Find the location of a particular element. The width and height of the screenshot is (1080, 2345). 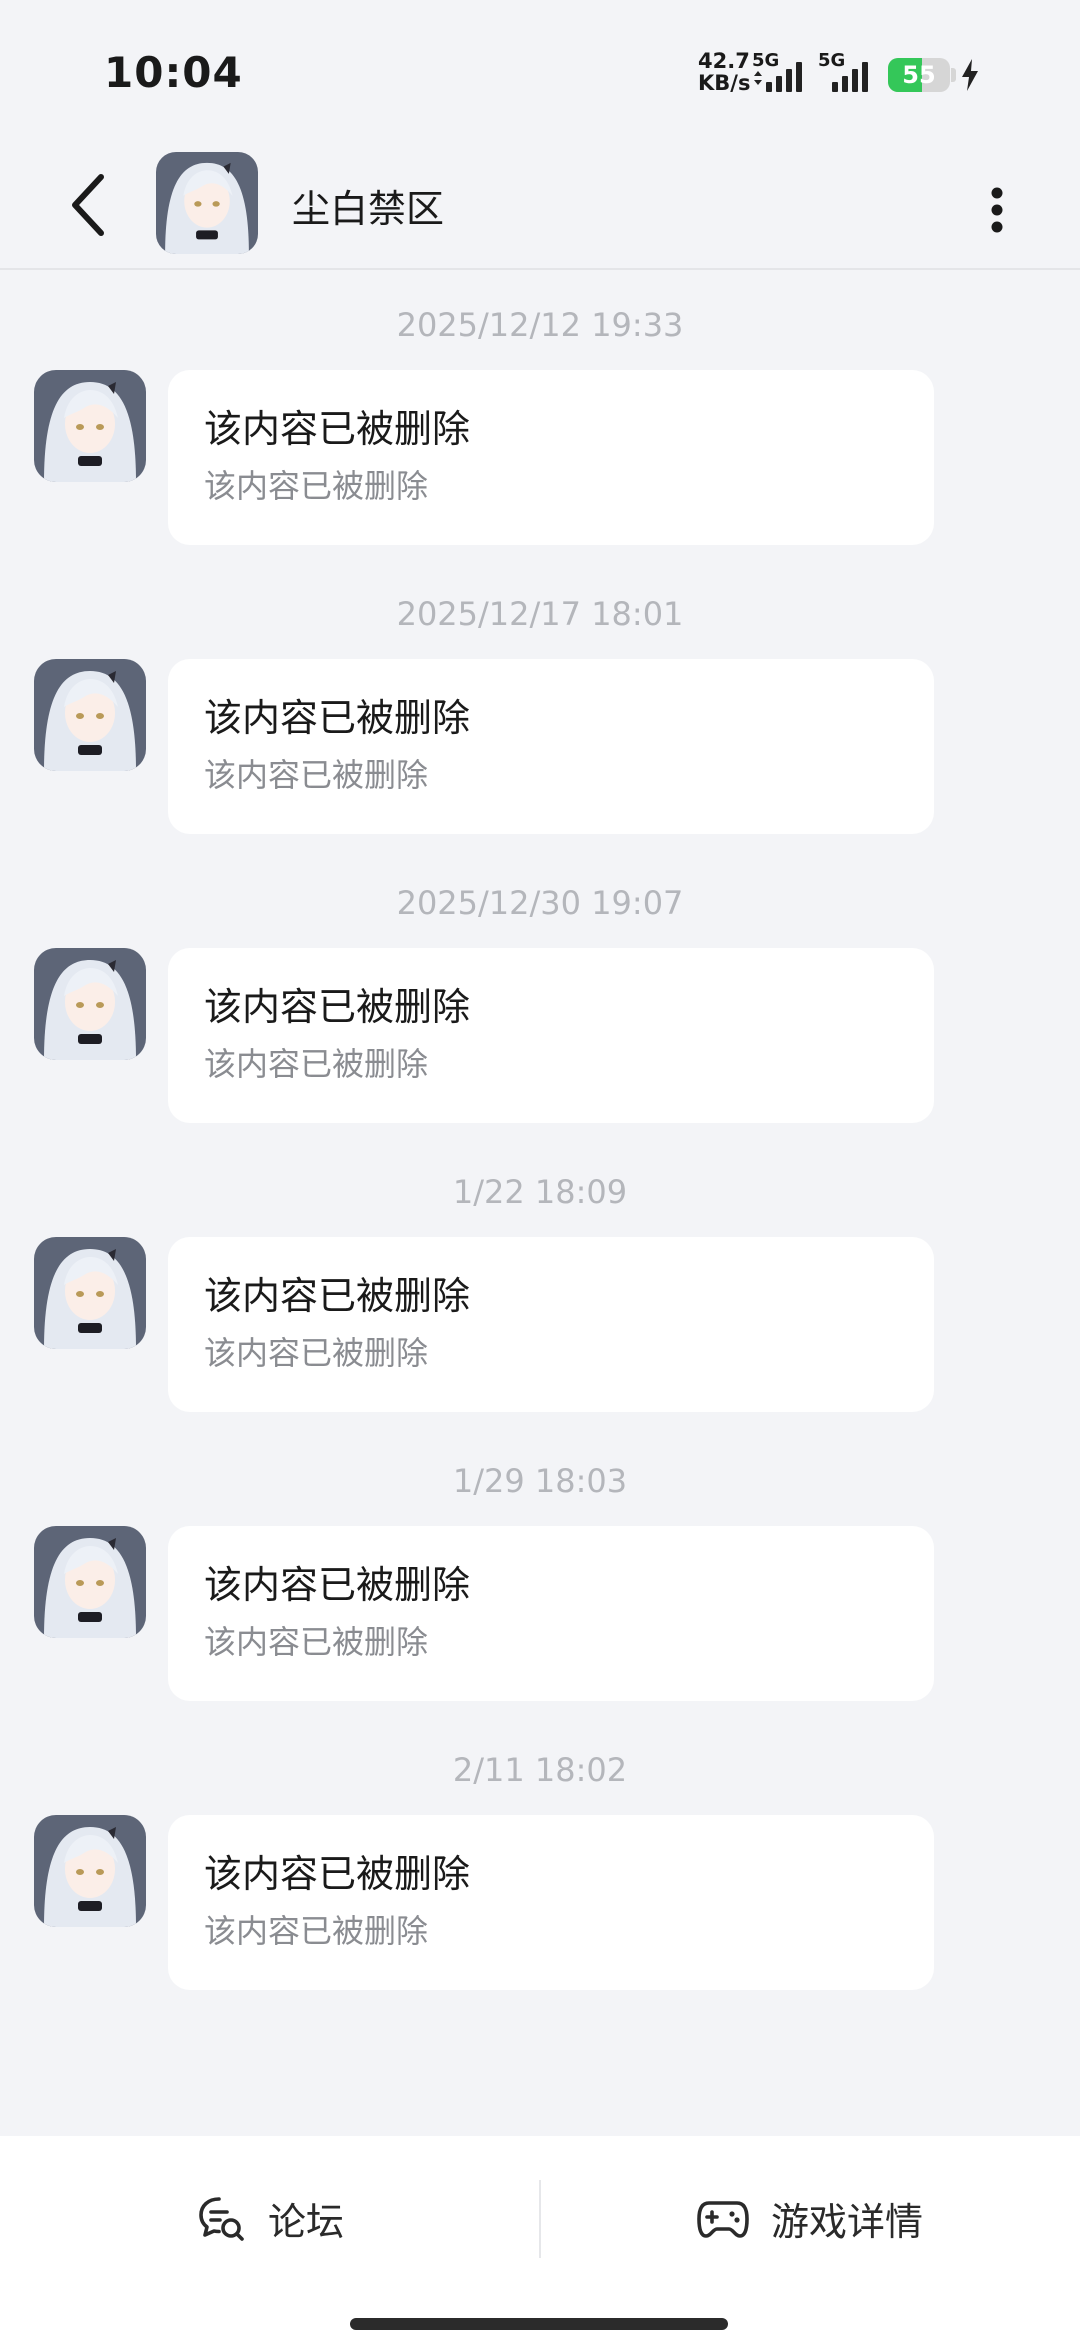

more-options-button is located at coordinates (997, 210).